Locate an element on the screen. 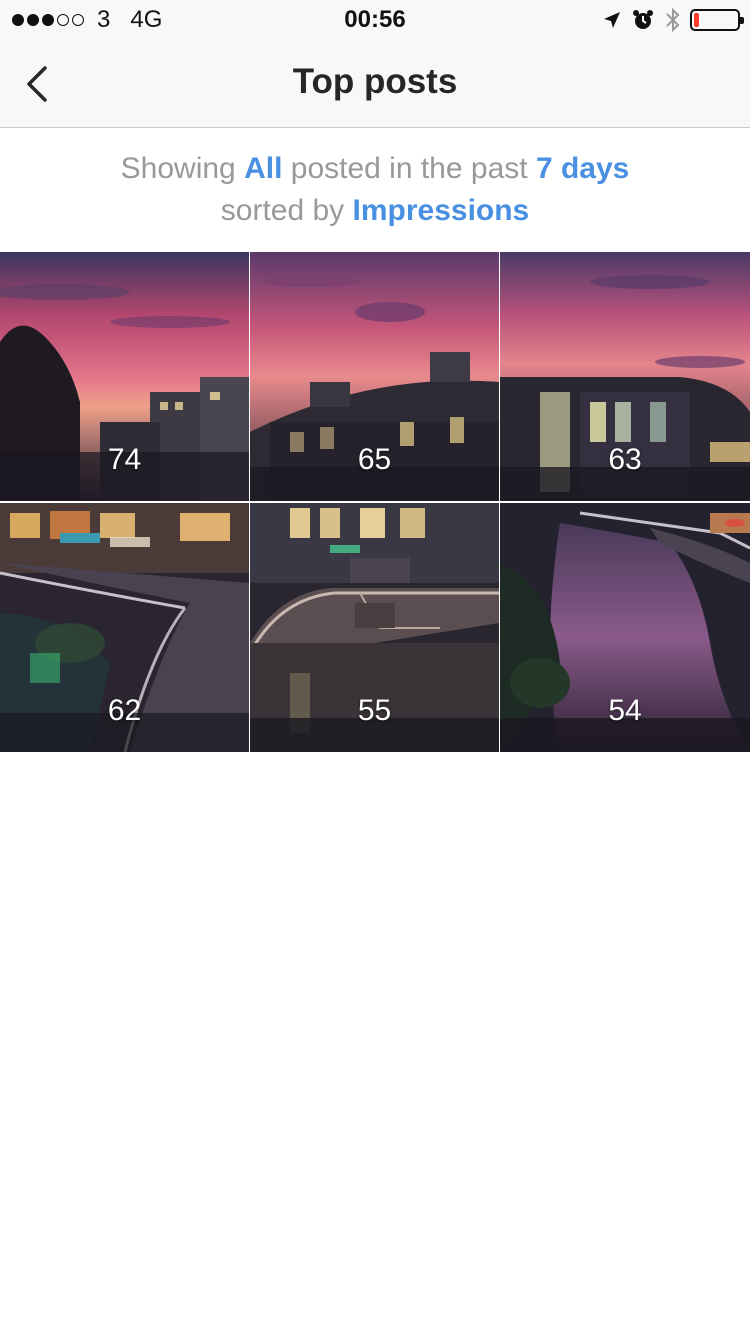 The height and width of the screenshot is (1334, 750). content-filter-link: All is located at coordinates (263, 168).